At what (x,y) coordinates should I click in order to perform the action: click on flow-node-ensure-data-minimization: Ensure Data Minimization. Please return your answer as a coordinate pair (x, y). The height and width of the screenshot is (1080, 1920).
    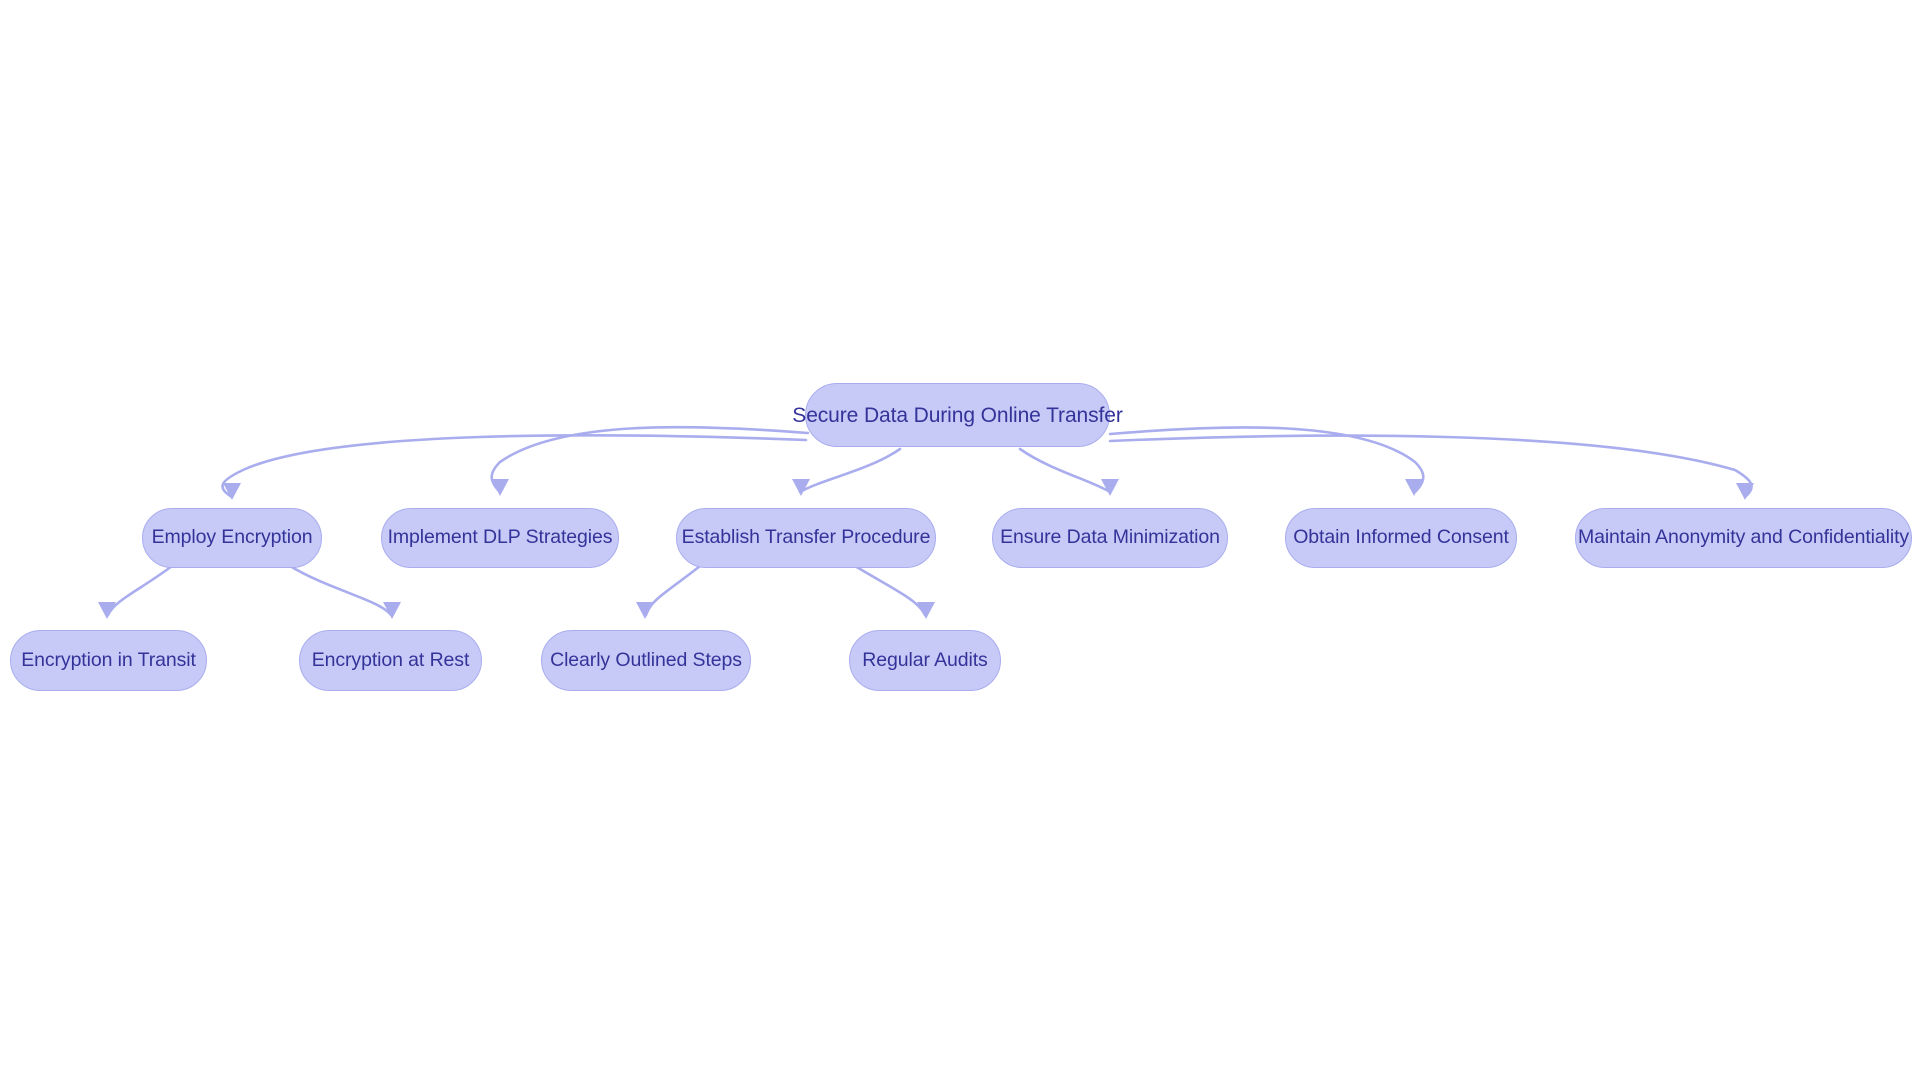
    Looking at the image, I should click on (1110, 538).